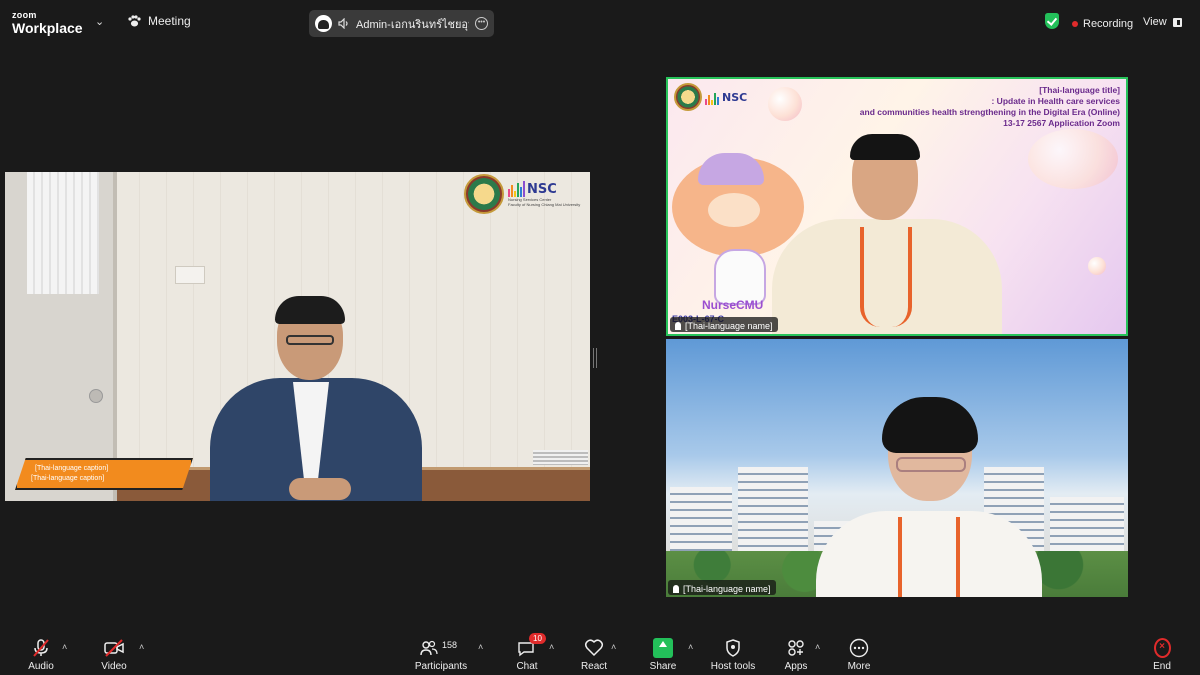 The height and width of the screenshot is (675, 1200). I want to click on more-button: More, so click(859, 655).